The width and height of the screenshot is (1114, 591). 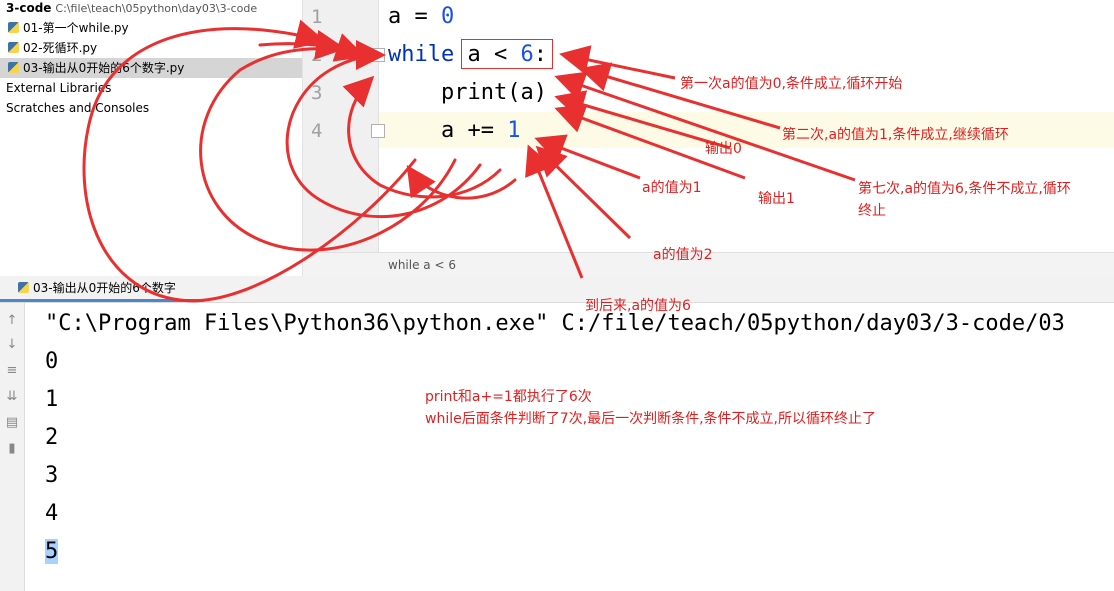 I want to click on console-output-line: 3, so click(x=52, y=475).